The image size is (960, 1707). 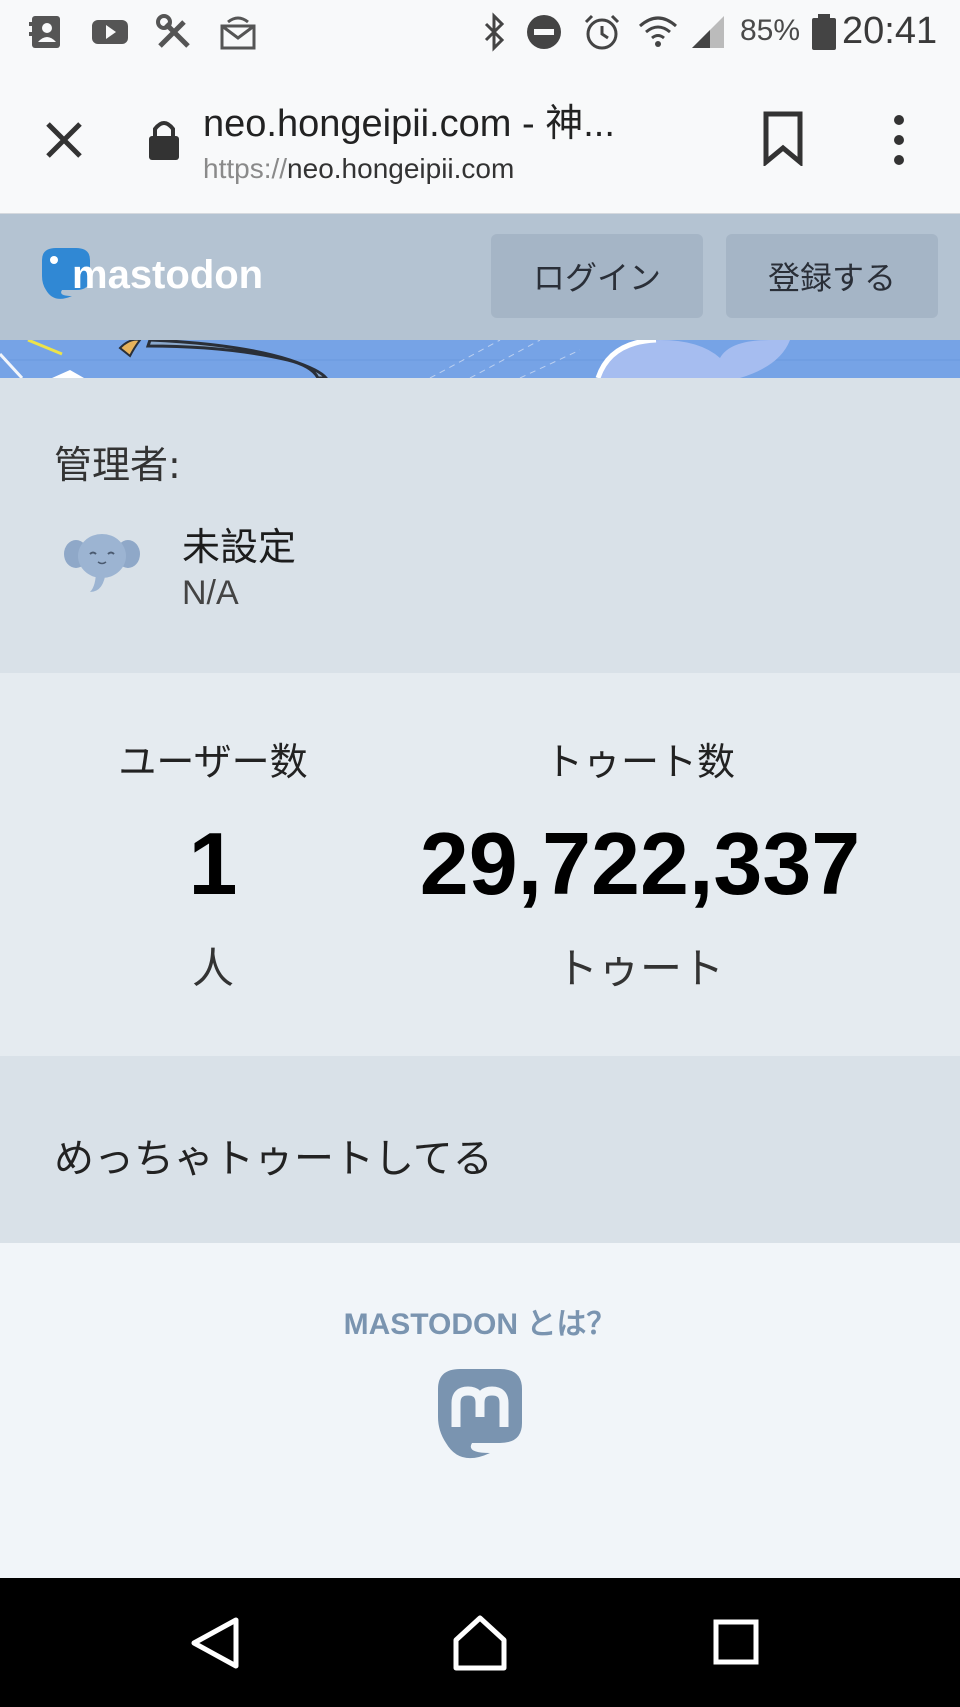 What do you see at coordinates (212, 968) in the screenshot?
I see `user-count-unit: 人` at bounding box center [212, 968].